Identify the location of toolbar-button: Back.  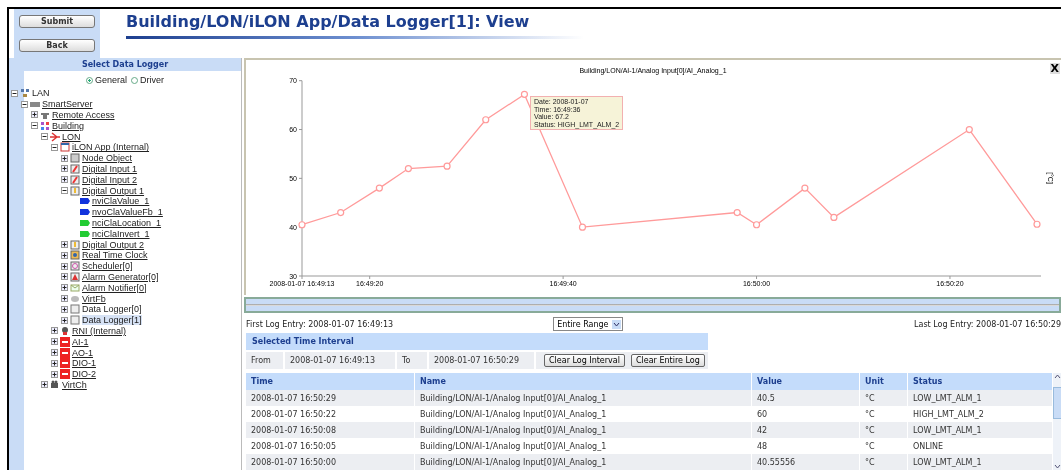
(57, 46).